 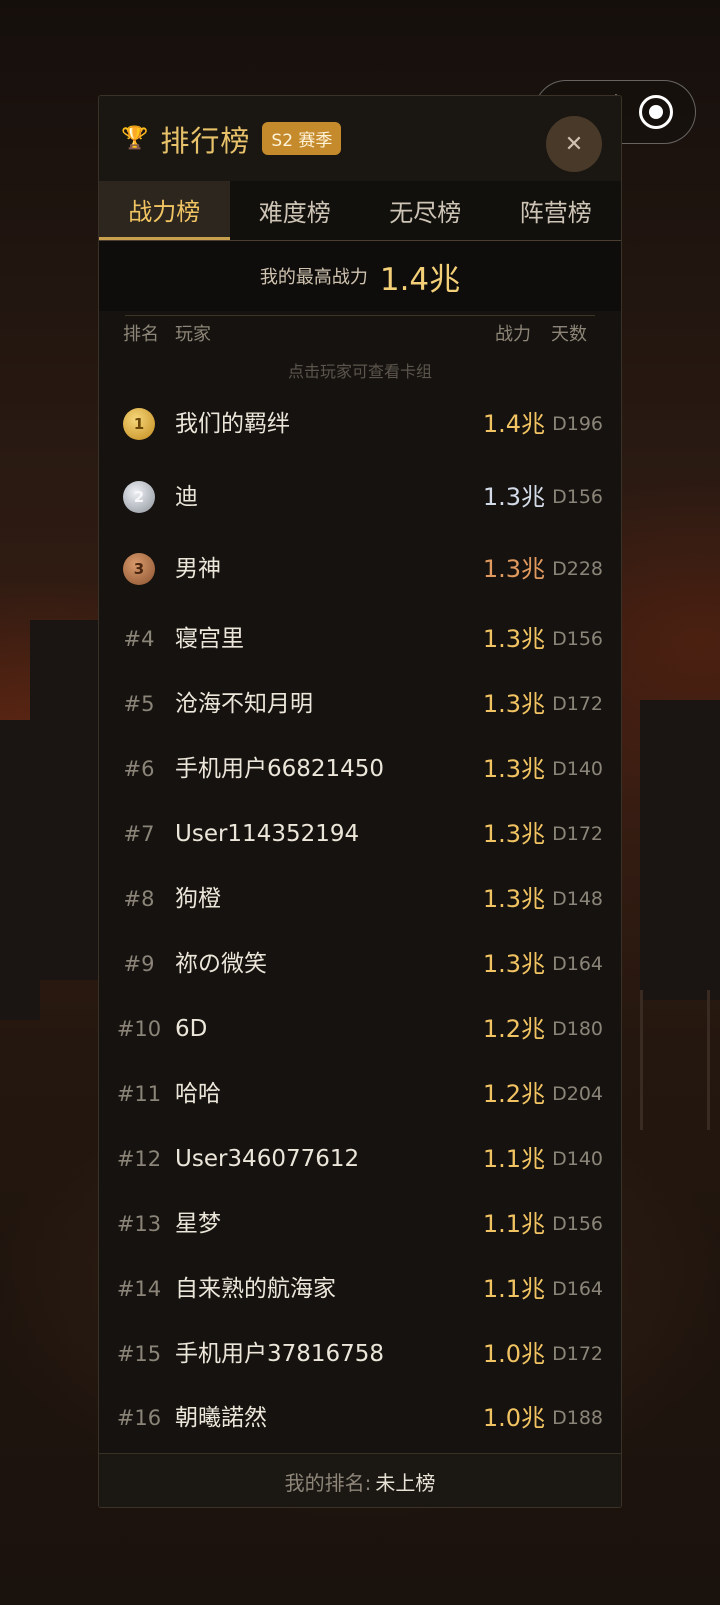 What do you see at coordinates (139, 1094) in the screenshot?
I see `rank-number: #11` at bounding box center [139, 1094].